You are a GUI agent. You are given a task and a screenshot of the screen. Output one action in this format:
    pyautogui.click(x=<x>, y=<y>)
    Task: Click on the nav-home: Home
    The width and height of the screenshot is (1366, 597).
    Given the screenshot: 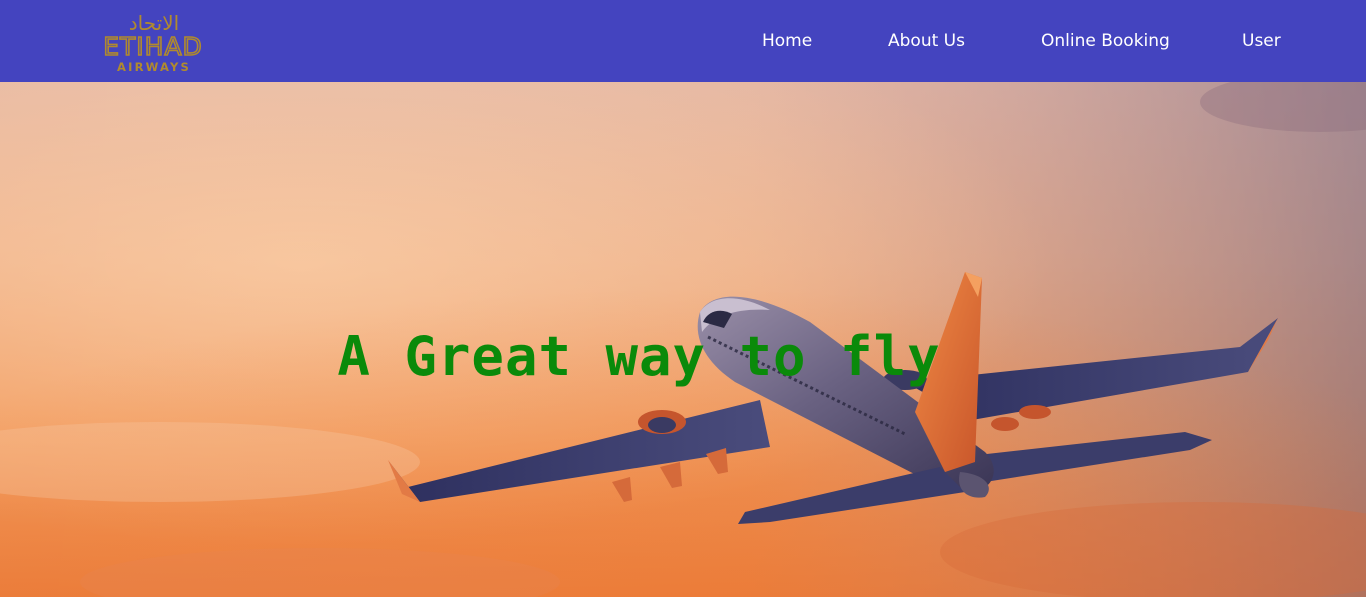 What is the action you would take?
    pyautogui.click(x=787, y=41)
    